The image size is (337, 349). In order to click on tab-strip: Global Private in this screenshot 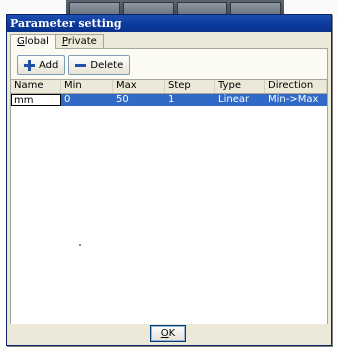, I will do `click(169, 41)`.